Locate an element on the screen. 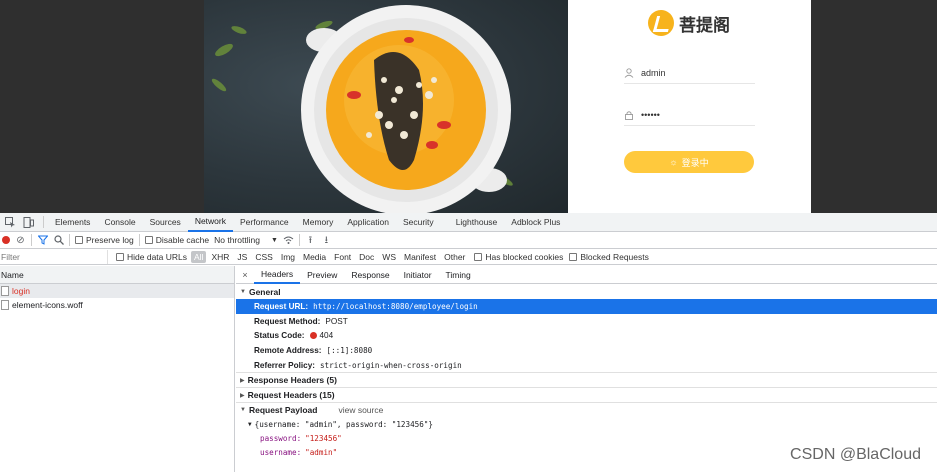 Image resolution: width=937 pixels, height=472 pixels. tab-adblock-plus: Adblock Plus is located at coordinates (535, 222).